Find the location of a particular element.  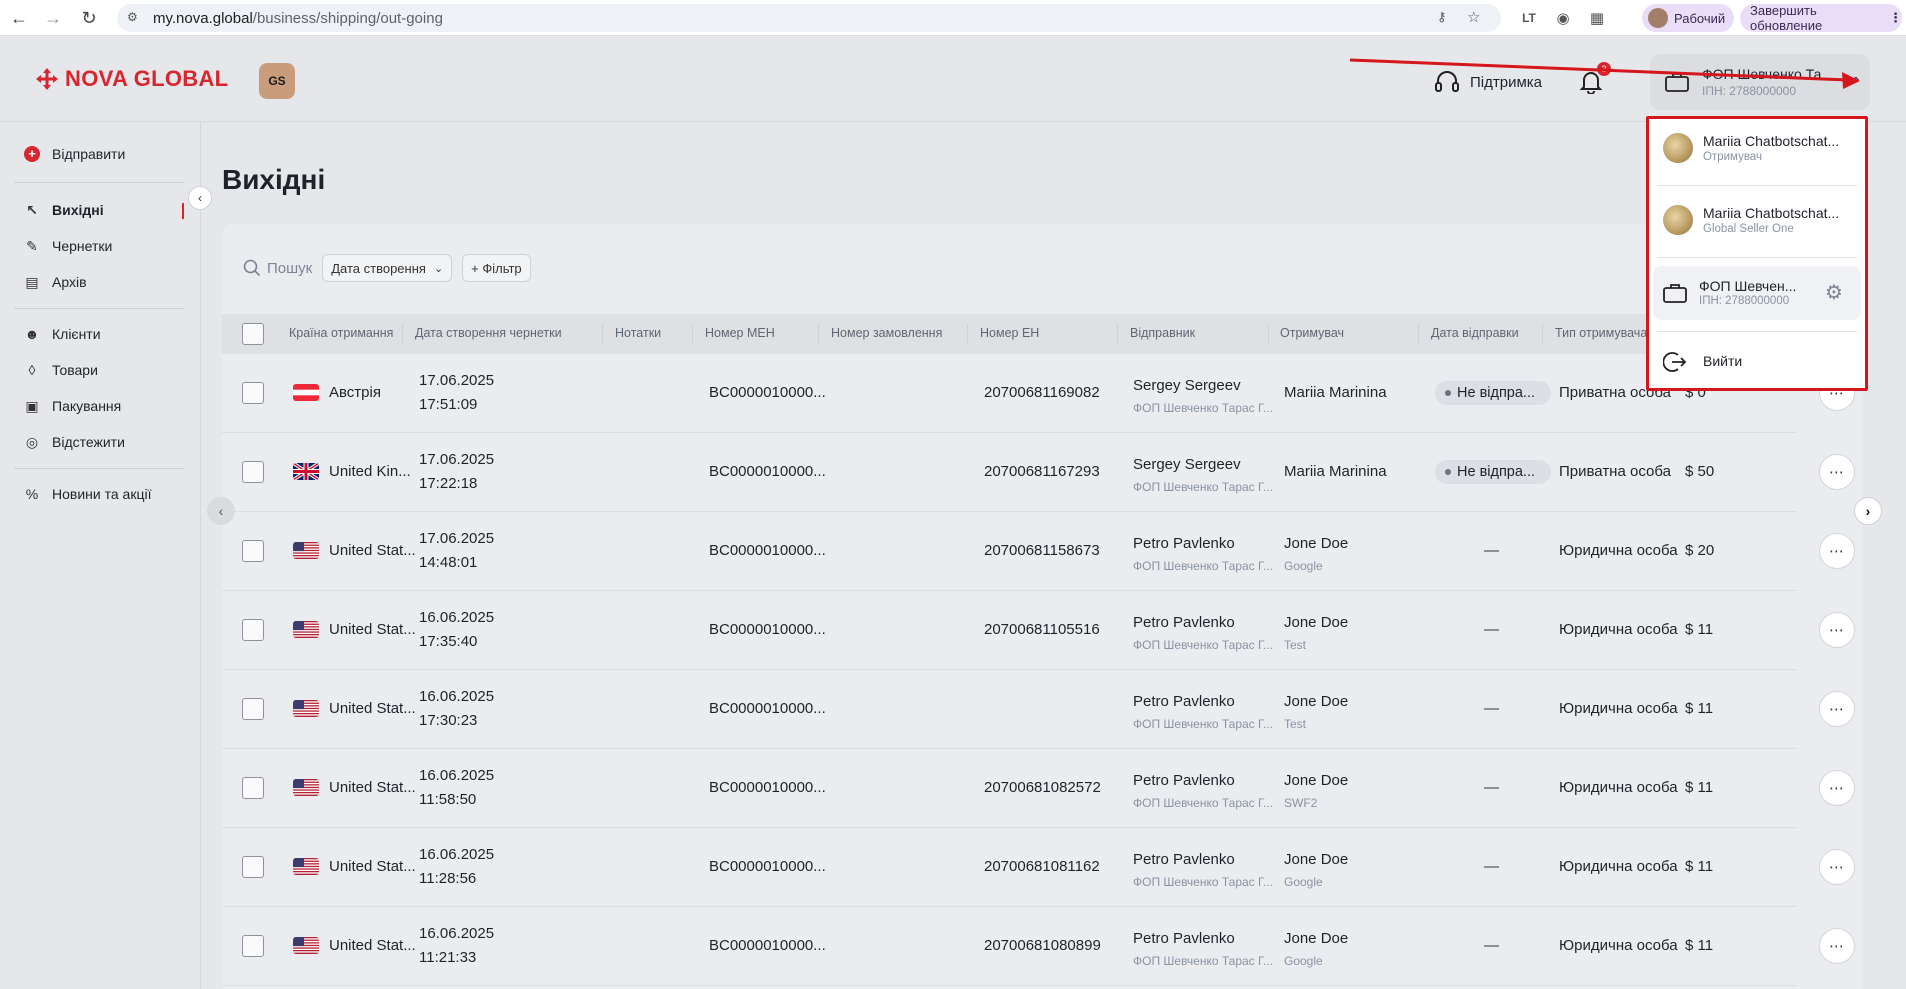

gear-icon: ⚙ is located at coordinates (1834, 292).